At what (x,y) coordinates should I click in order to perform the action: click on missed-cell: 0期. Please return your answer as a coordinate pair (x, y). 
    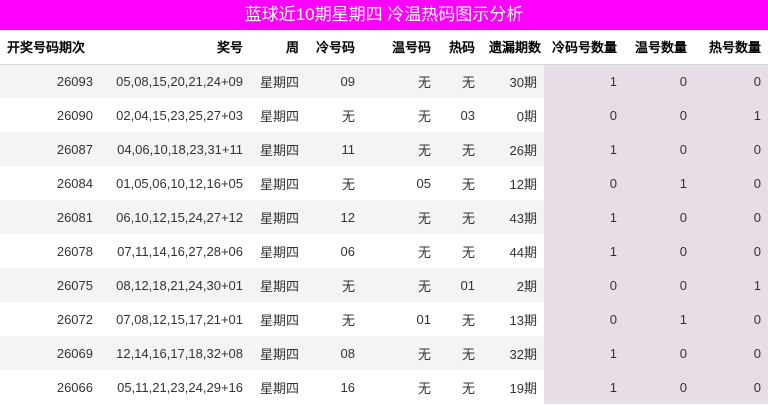
    Looking at the image, I should click on (513, 115).